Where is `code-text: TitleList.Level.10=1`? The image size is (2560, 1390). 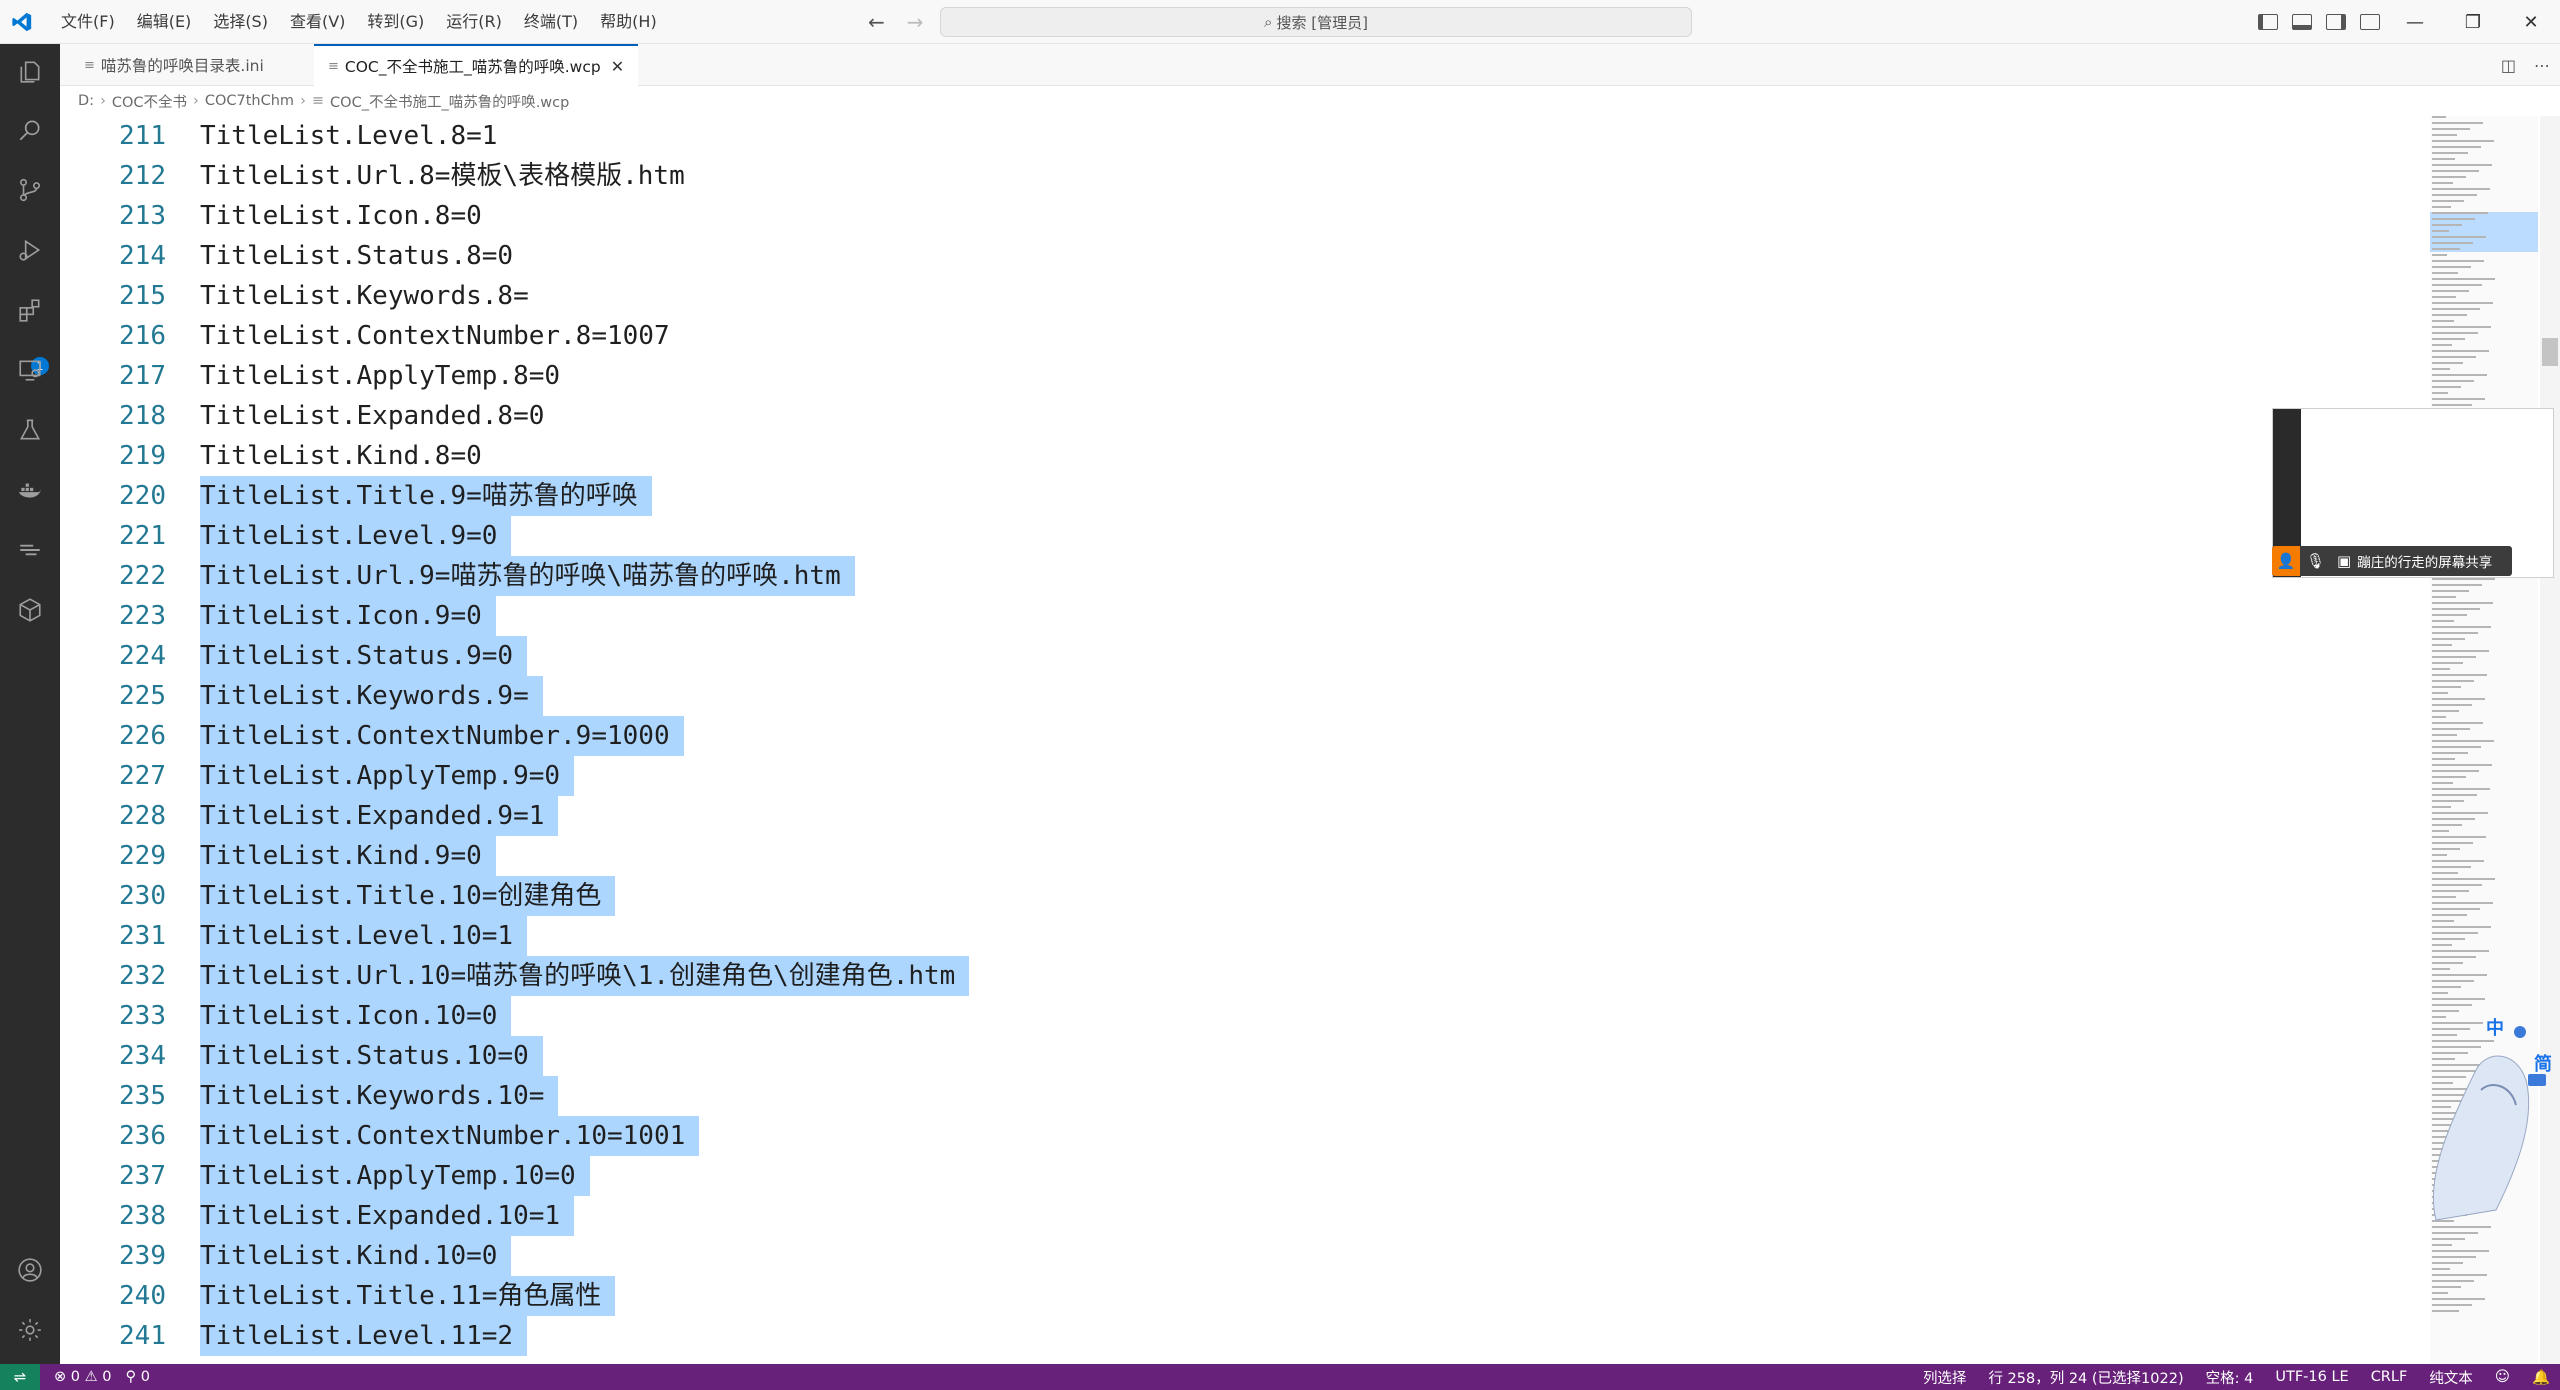
code-text: TitleList.Level.10=1 is located at coordinates (364, 936).